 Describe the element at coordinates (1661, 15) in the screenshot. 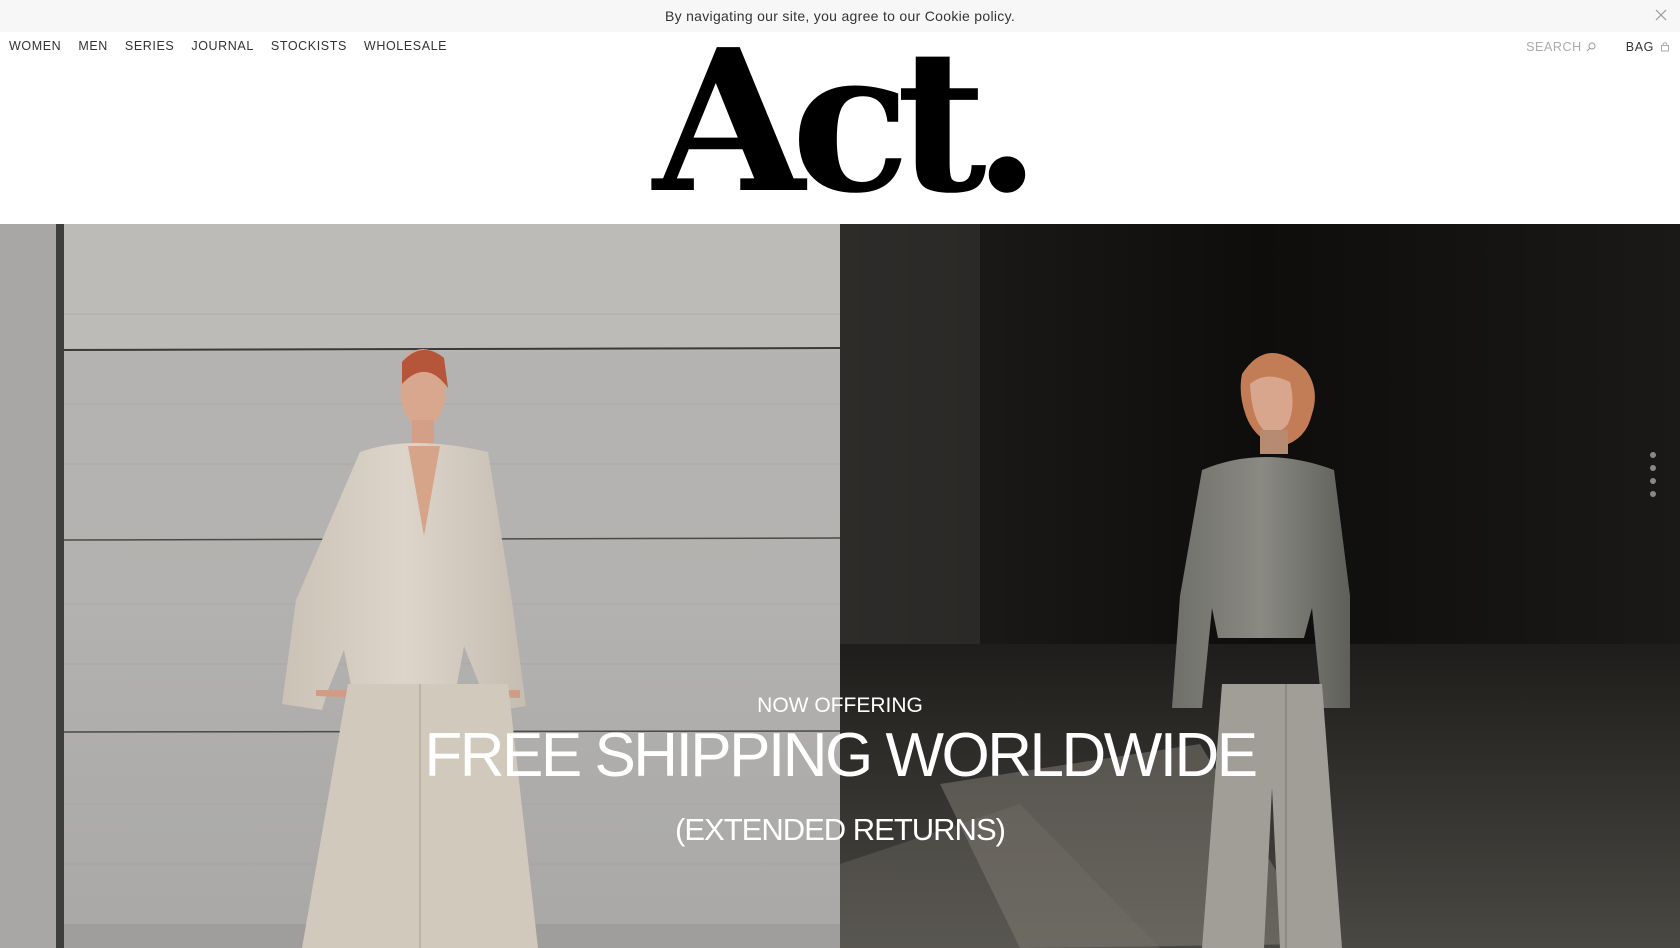

I see `close-icon` at that location.